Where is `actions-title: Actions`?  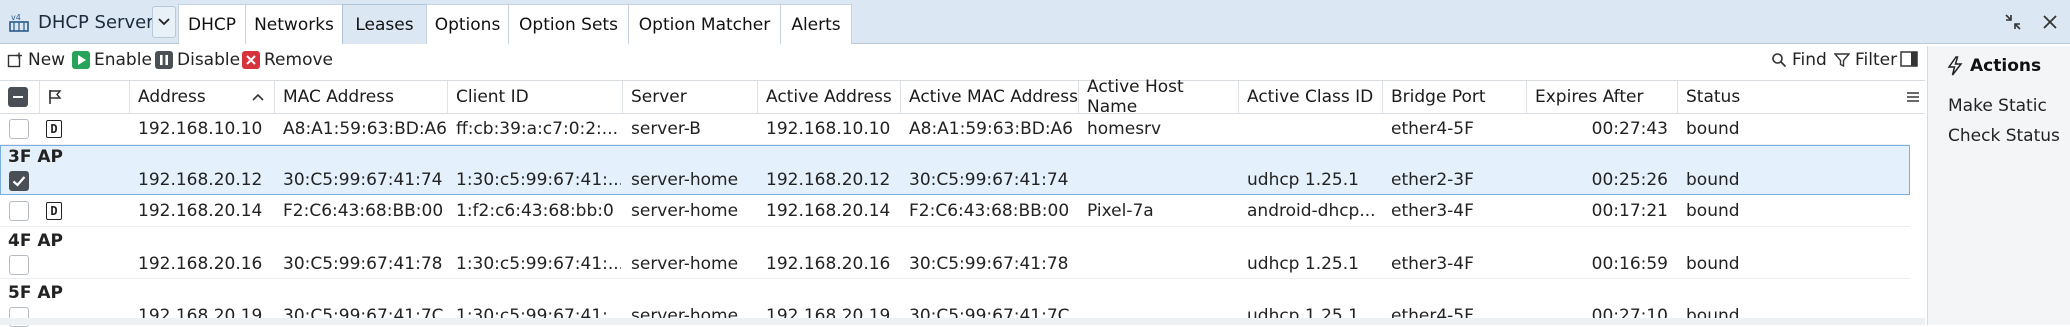 actions-title: Actions is located at coordinates (1993, 66).